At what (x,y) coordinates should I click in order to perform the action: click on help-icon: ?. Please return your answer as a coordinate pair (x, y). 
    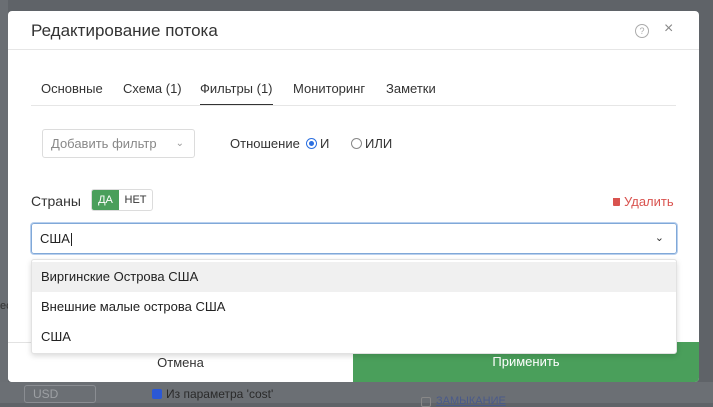
    Looking at the image, I should click on (642, 31).